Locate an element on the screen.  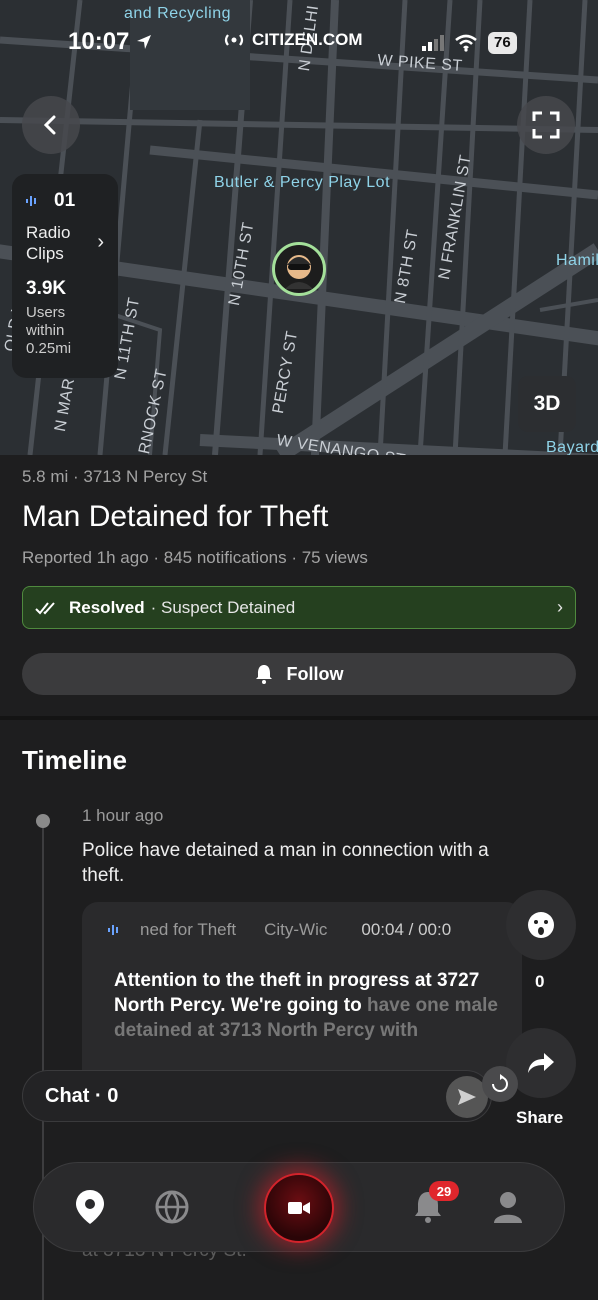
back-button is located at coordinates (51, 125).